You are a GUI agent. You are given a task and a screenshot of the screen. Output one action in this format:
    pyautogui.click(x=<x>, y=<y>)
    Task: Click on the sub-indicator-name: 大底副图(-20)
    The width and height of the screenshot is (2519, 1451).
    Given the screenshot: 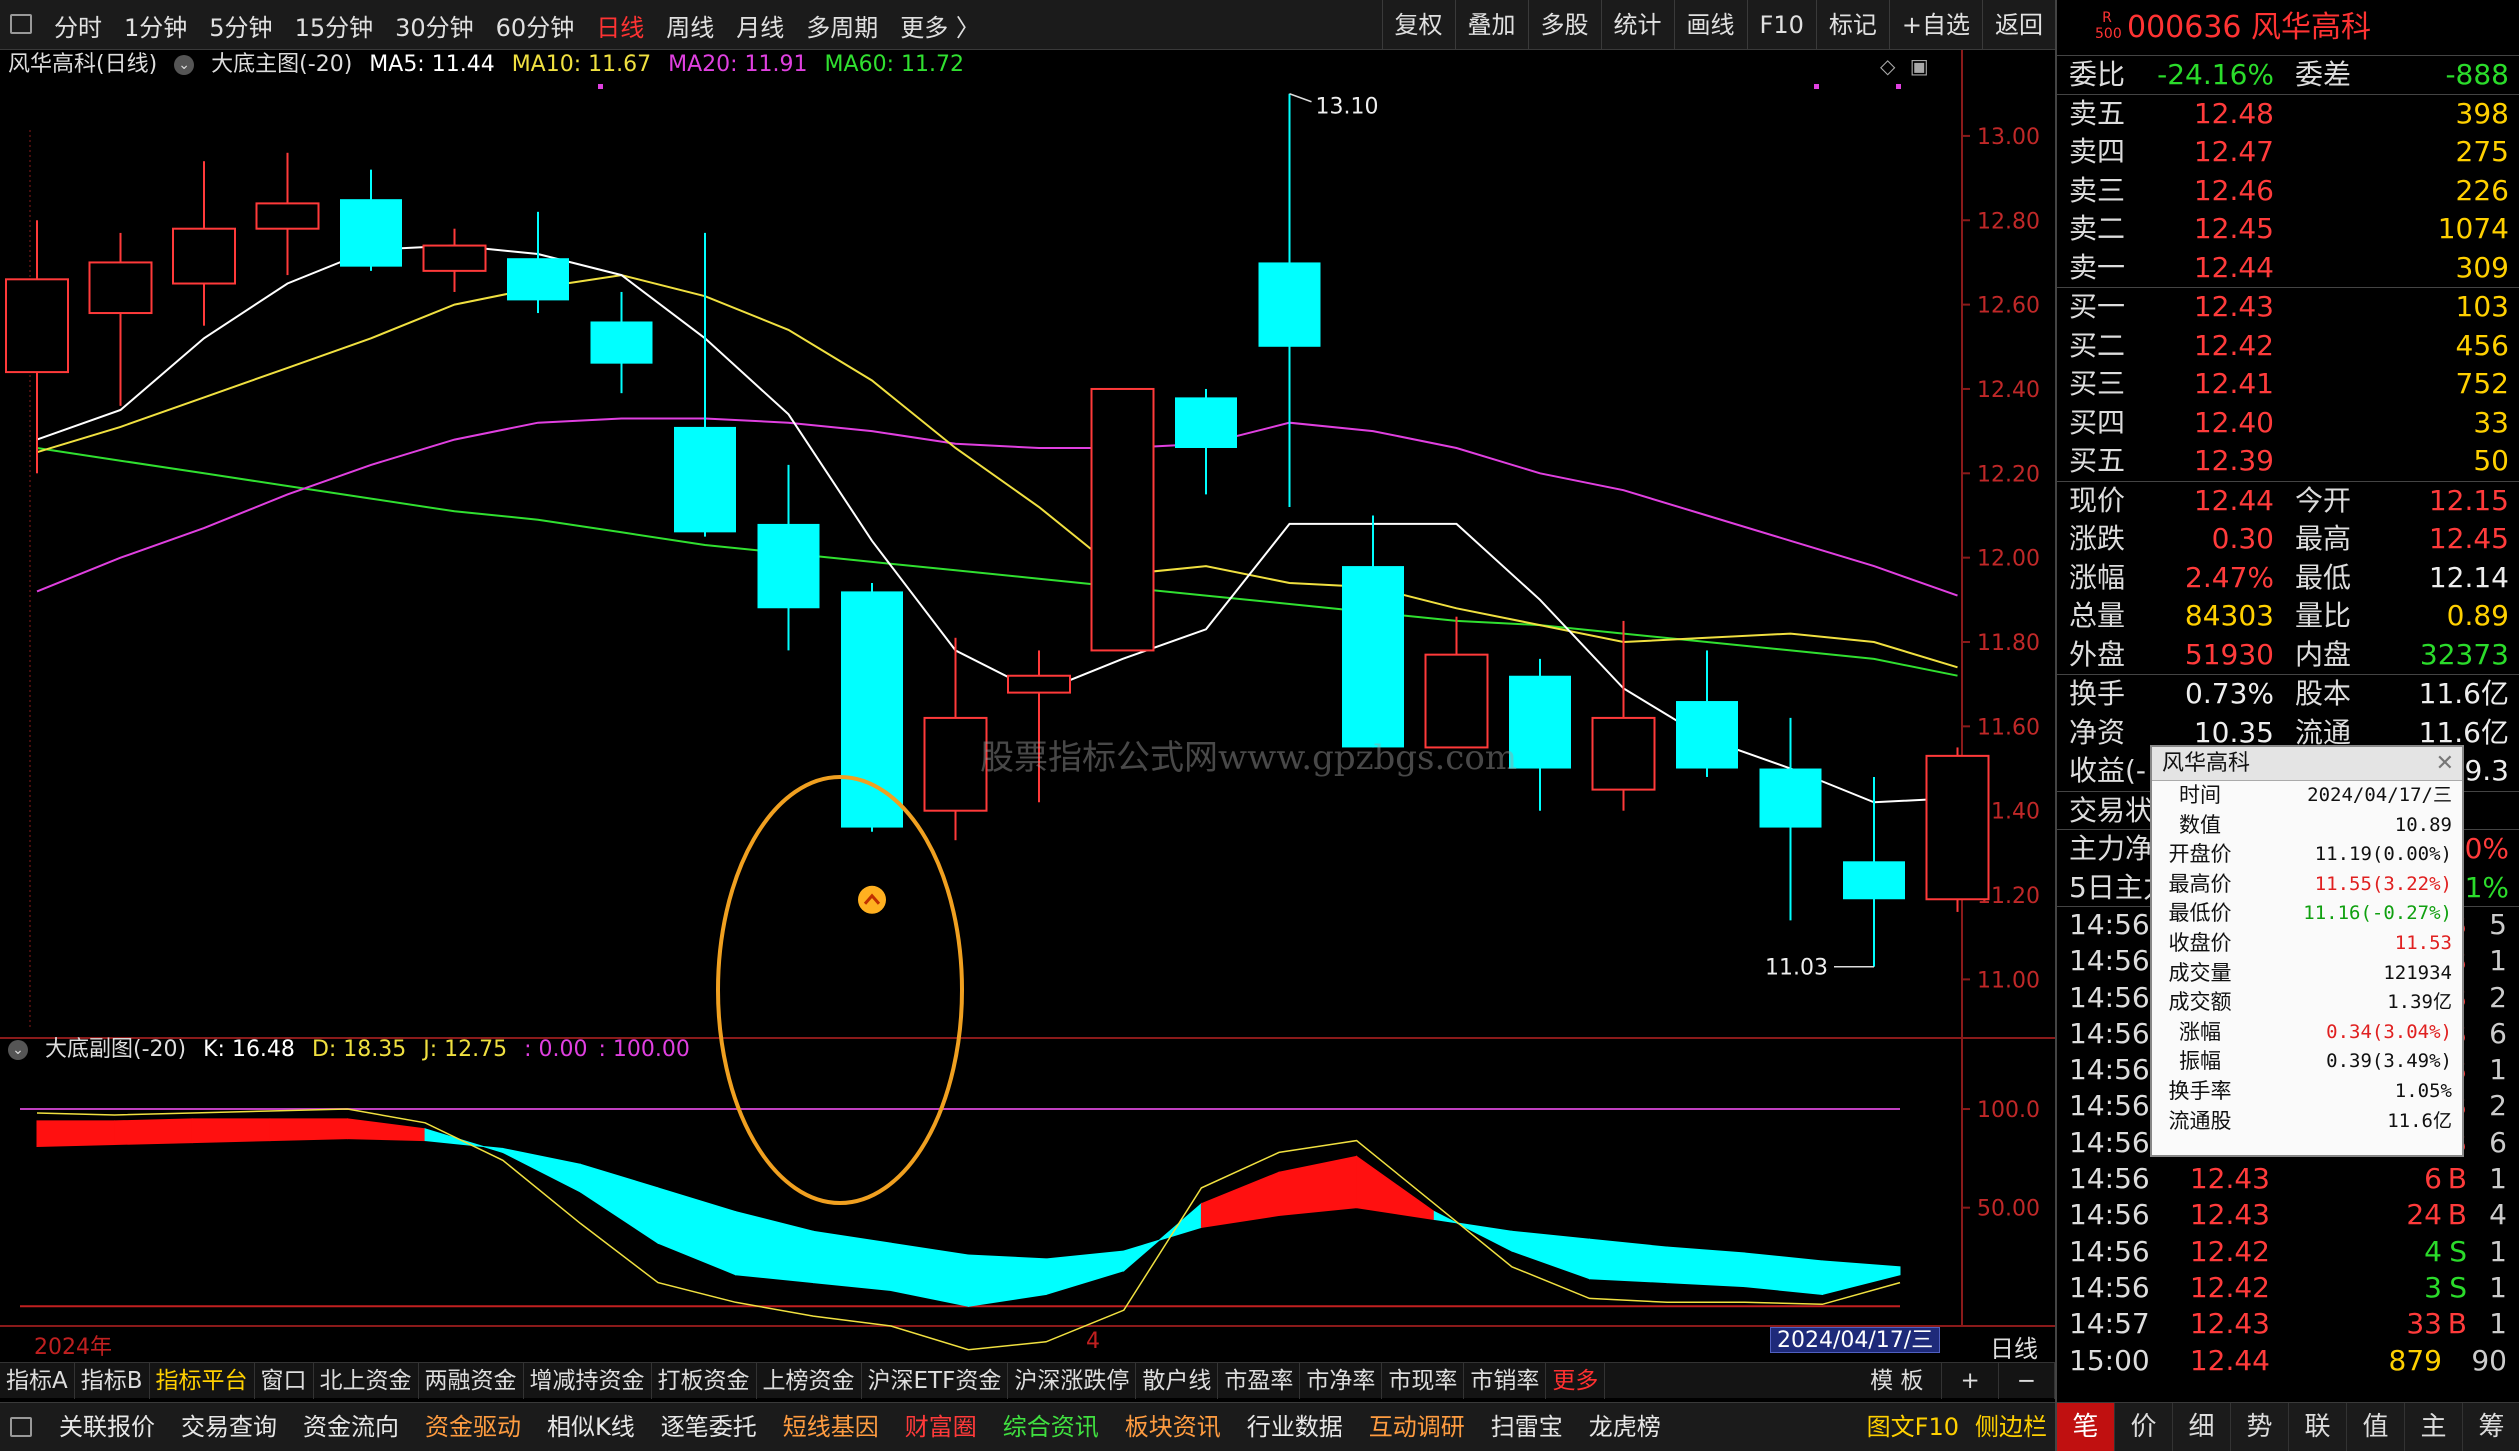 What is the action you would take?
    pyautogui.click(x=115, y=1049)
    